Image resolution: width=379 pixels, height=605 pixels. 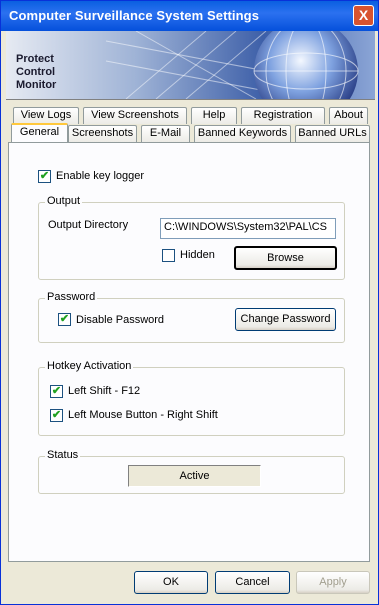 What do you see at coordinates (104, 391) in the screenshot?
I see `left-shift-label: Left Shift - F12` at bounding box center [104, 391].